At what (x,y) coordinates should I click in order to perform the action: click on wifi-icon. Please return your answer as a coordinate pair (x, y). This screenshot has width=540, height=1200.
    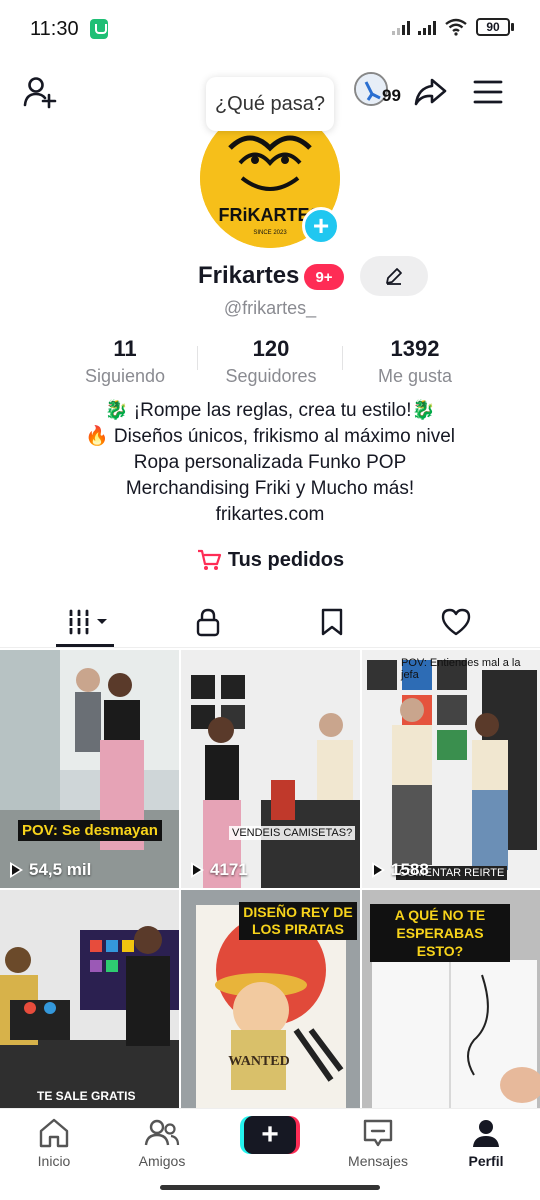
    Looking at the image, I should click on (456, 27).